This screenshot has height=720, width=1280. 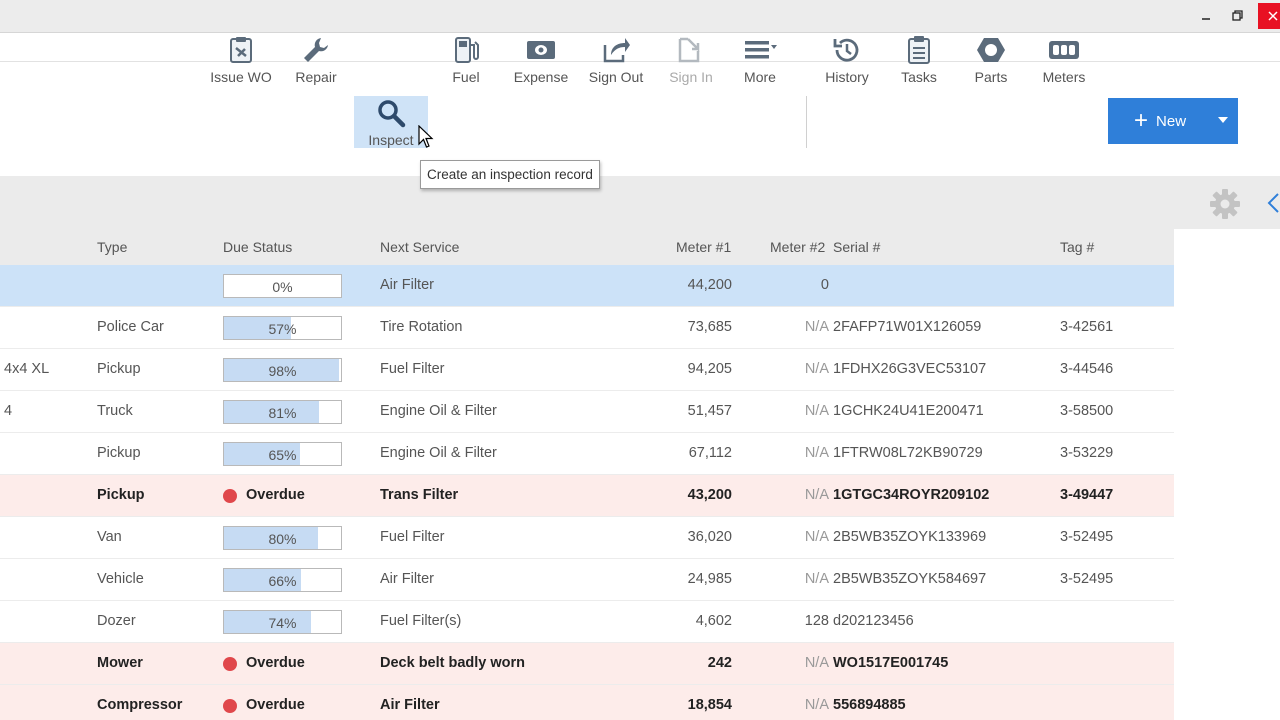 I want to click on cell-meter1: 36,020, so click(x=709, y=537).